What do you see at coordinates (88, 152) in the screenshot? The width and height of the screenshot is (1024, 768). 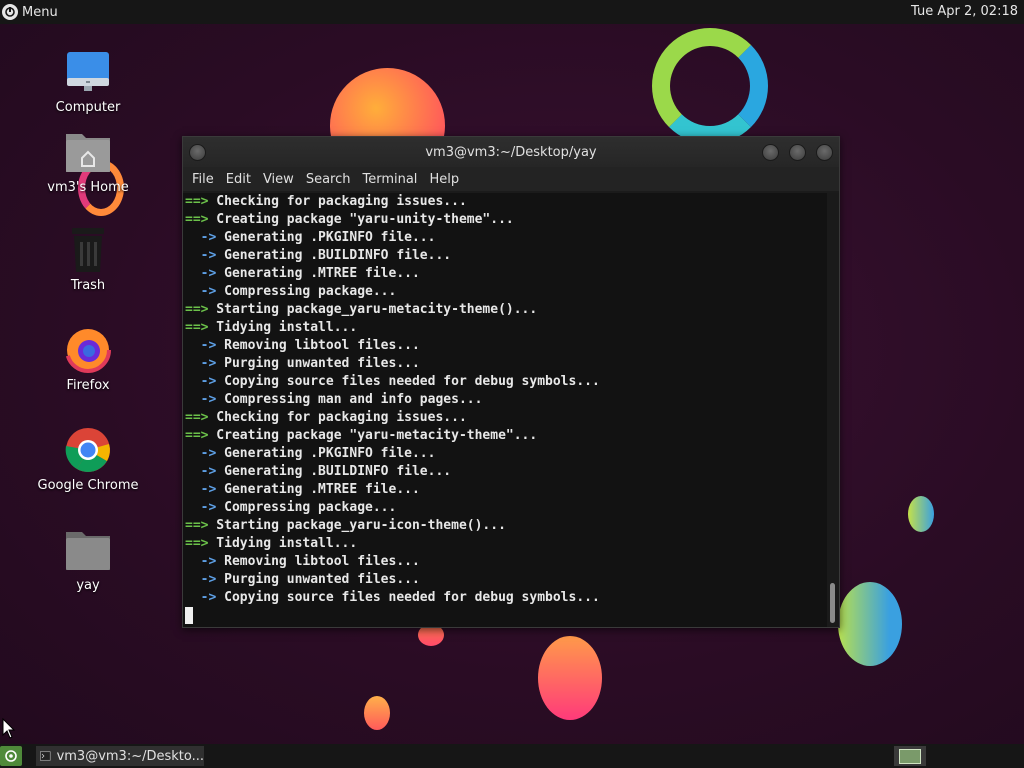 I see `home-folder-icon` at bounding box center [88, 152].